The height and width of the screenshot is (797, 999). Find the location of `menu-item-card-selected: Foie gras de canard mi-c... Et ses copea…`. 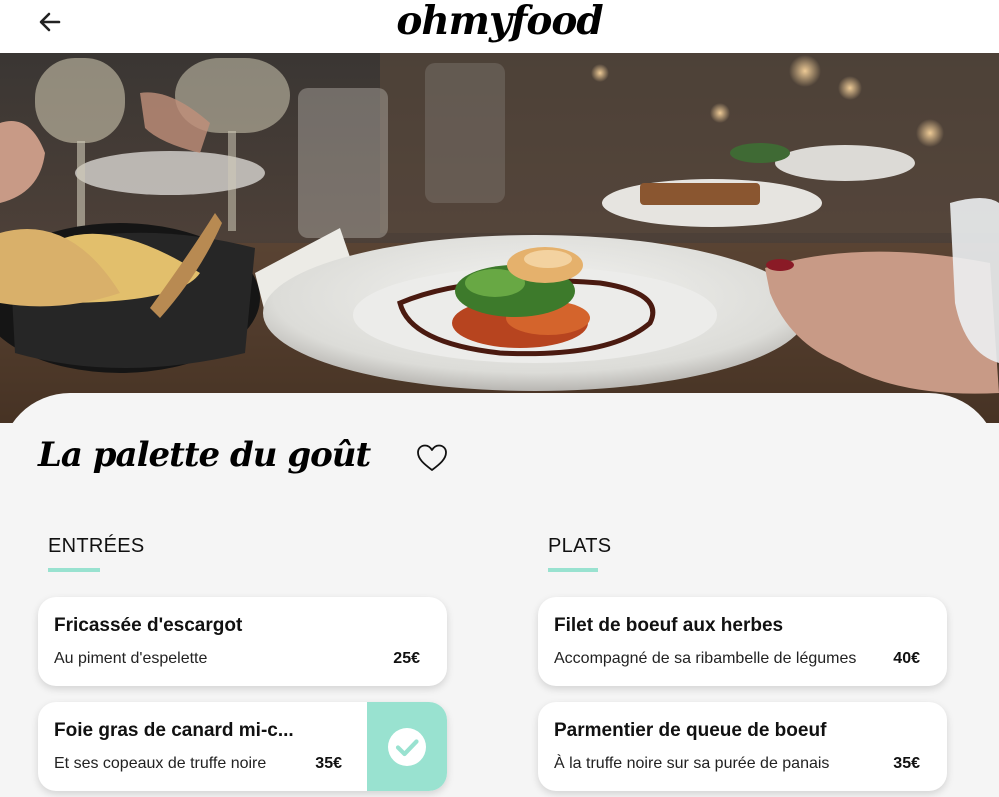

menu-item-card-selected: Foie gras de canard mi-c... Et ses copea… is located at coordinates (242, 746).